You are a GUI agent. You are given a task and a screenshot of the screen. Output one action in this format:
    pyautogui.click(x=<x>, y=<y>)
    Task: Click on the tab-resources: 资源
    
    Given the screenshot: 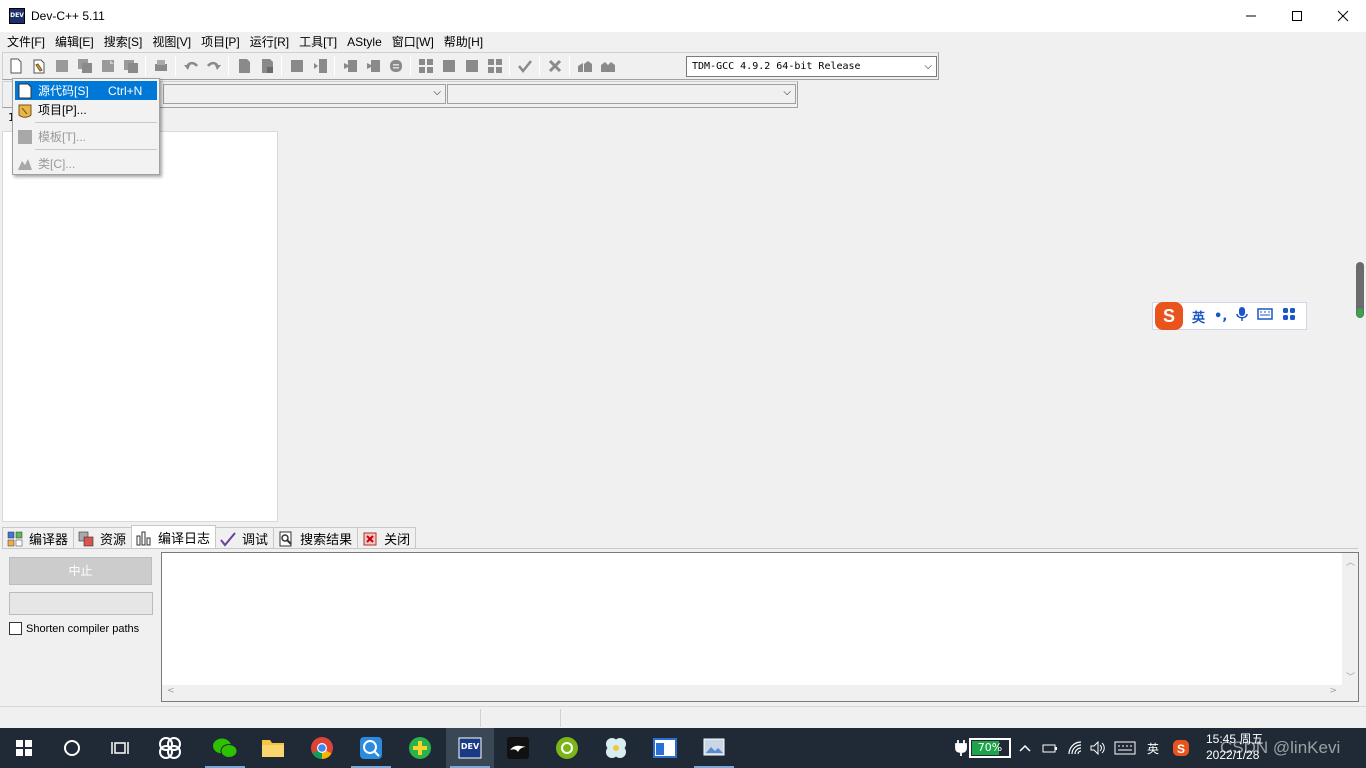 What is the action you would take?
    pyautogui.click(x=103, y=538)
    